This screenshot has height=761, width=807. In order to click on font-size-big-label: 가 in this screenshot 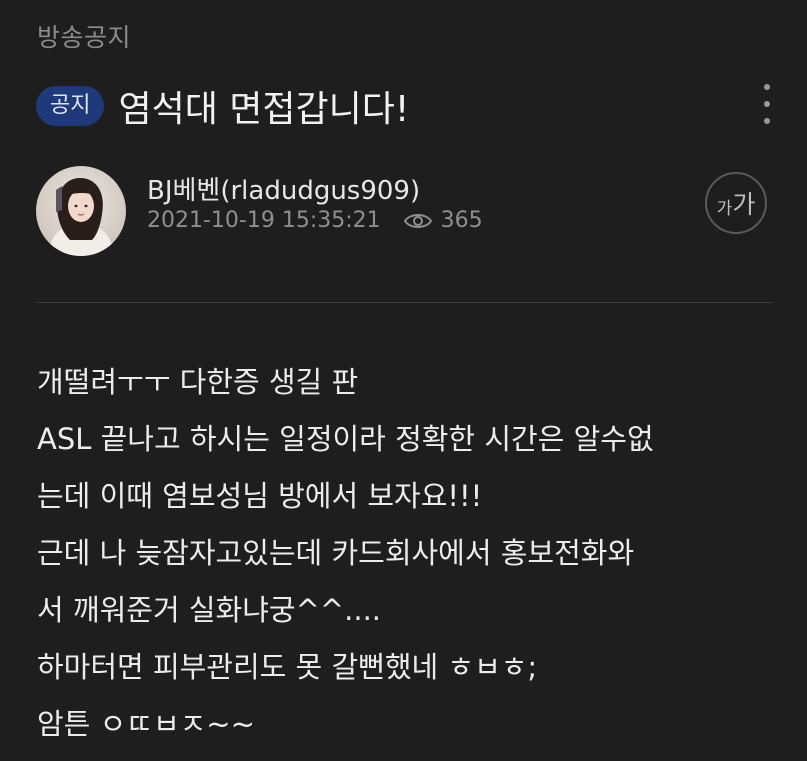, I will do `click(744, 204)`.